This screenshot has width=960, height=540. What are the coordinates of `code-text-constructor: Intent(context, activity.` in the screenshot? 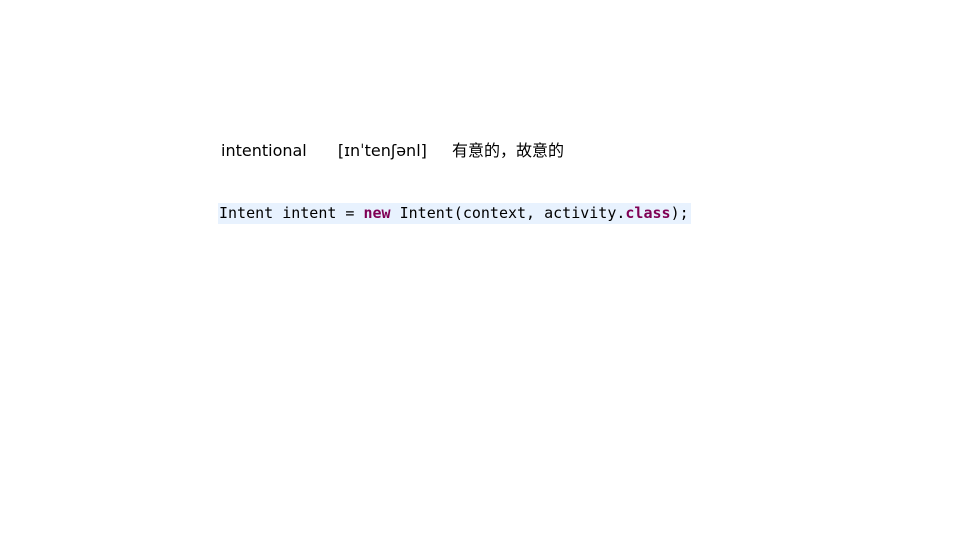 It's located at (508, 213).